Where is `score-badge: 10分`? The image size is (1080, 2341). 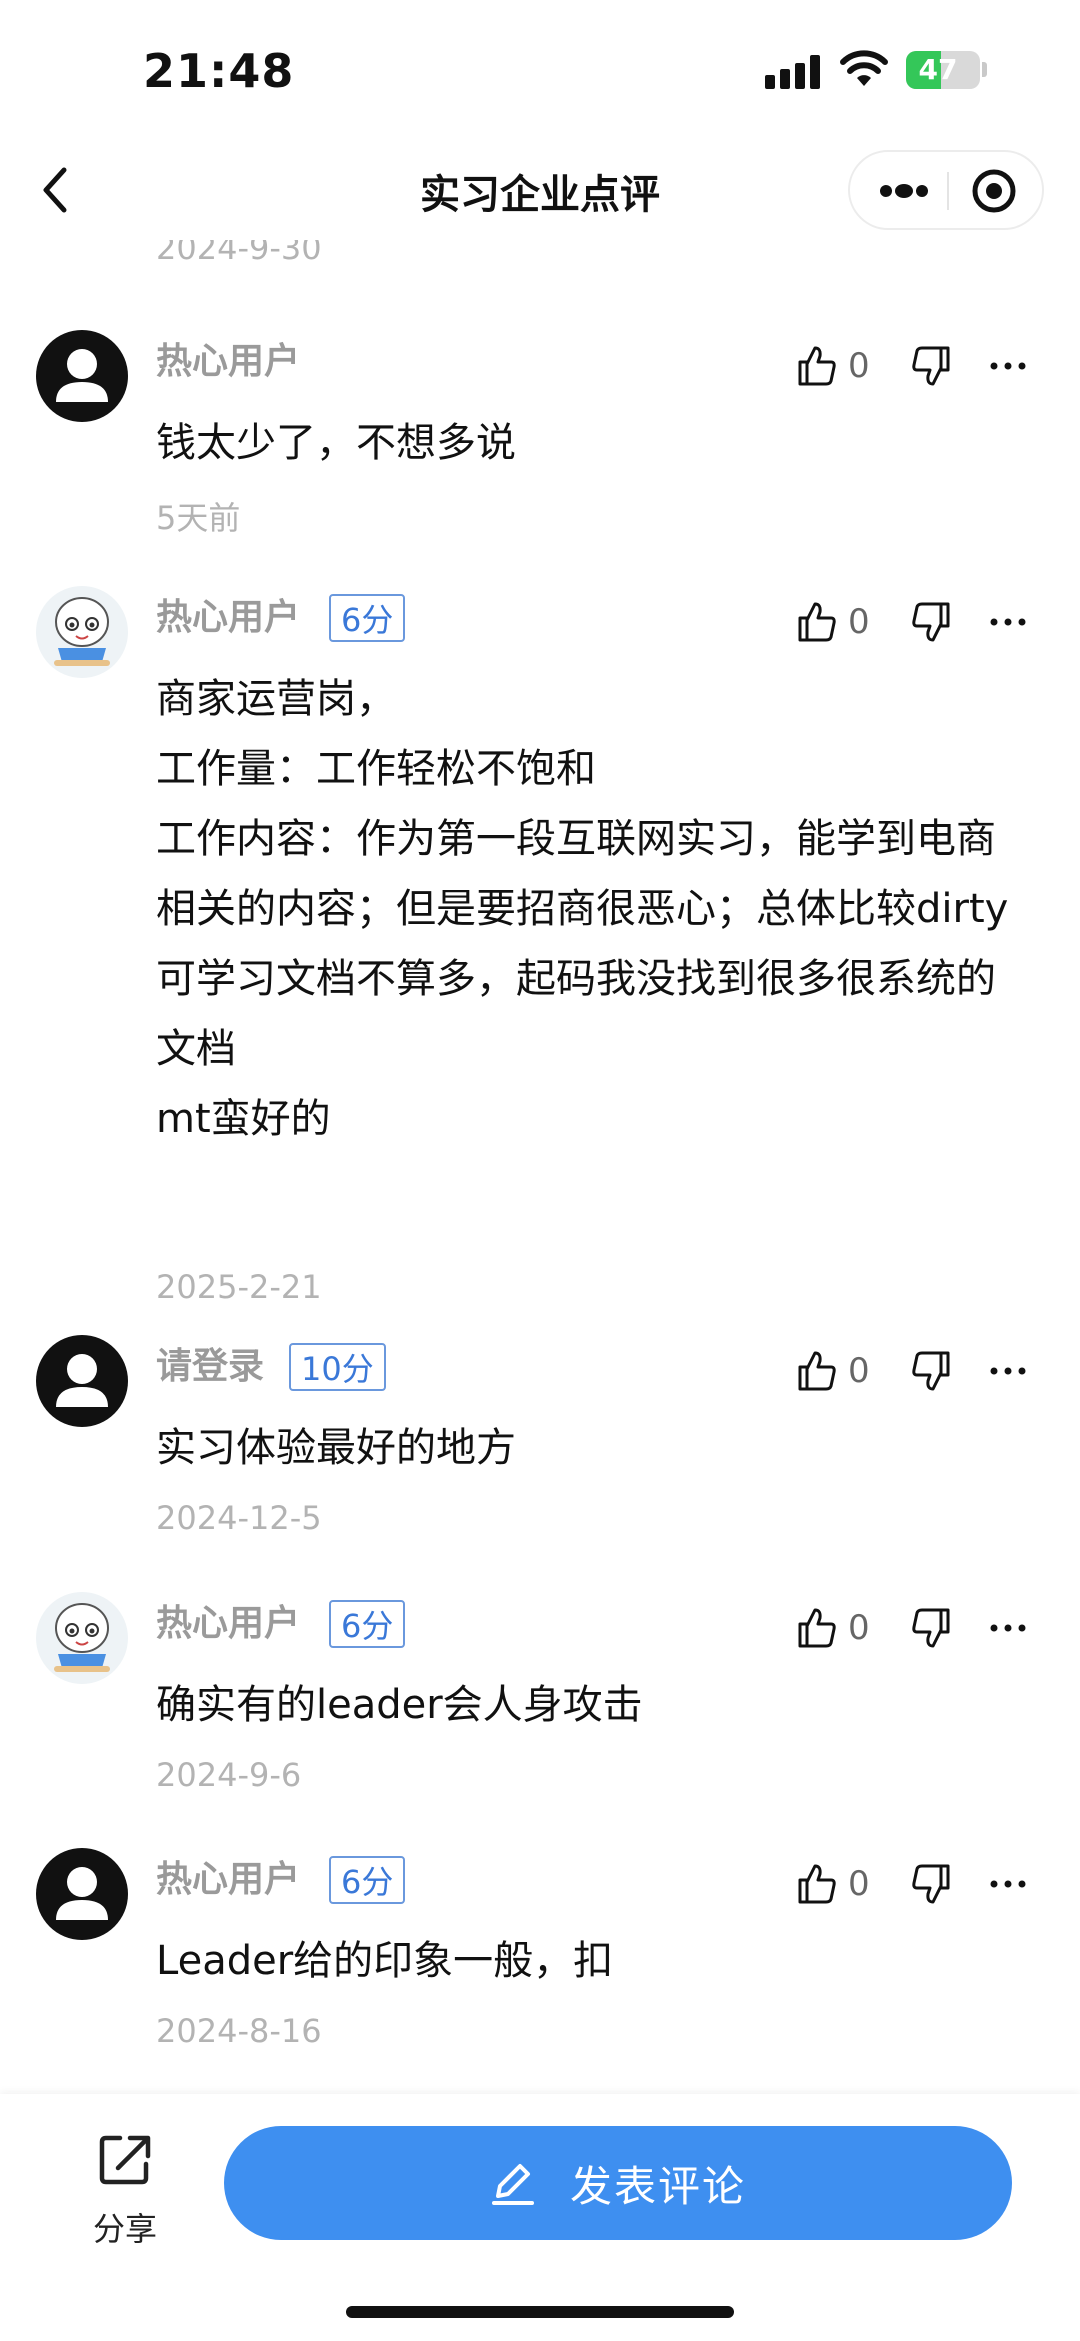
score-badge: 10分 is located at coordinates (337, 1367).